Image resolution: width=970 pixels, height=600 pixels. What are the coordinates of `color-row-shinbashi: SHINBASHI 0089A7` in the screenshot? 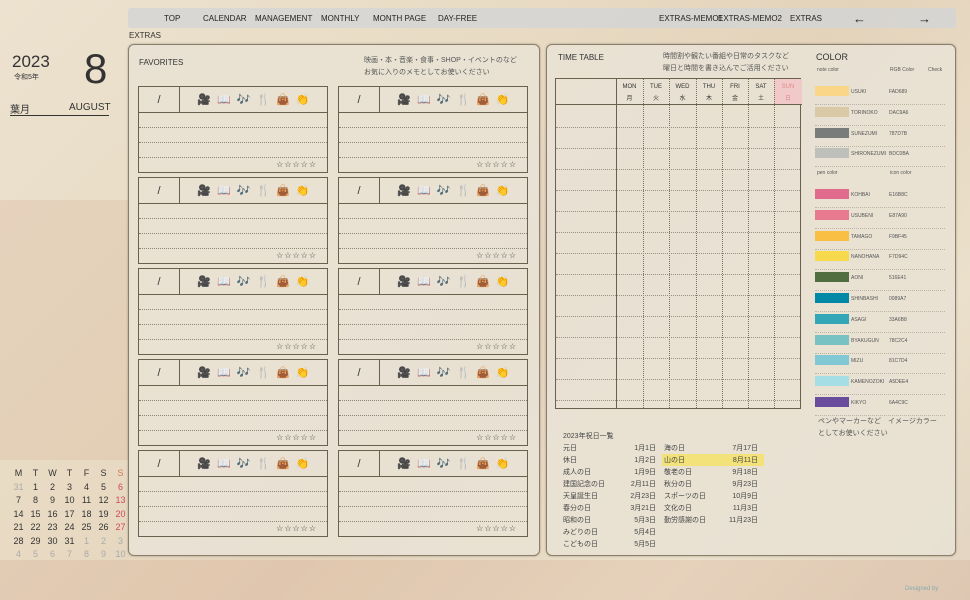 It's located at (880, 301).